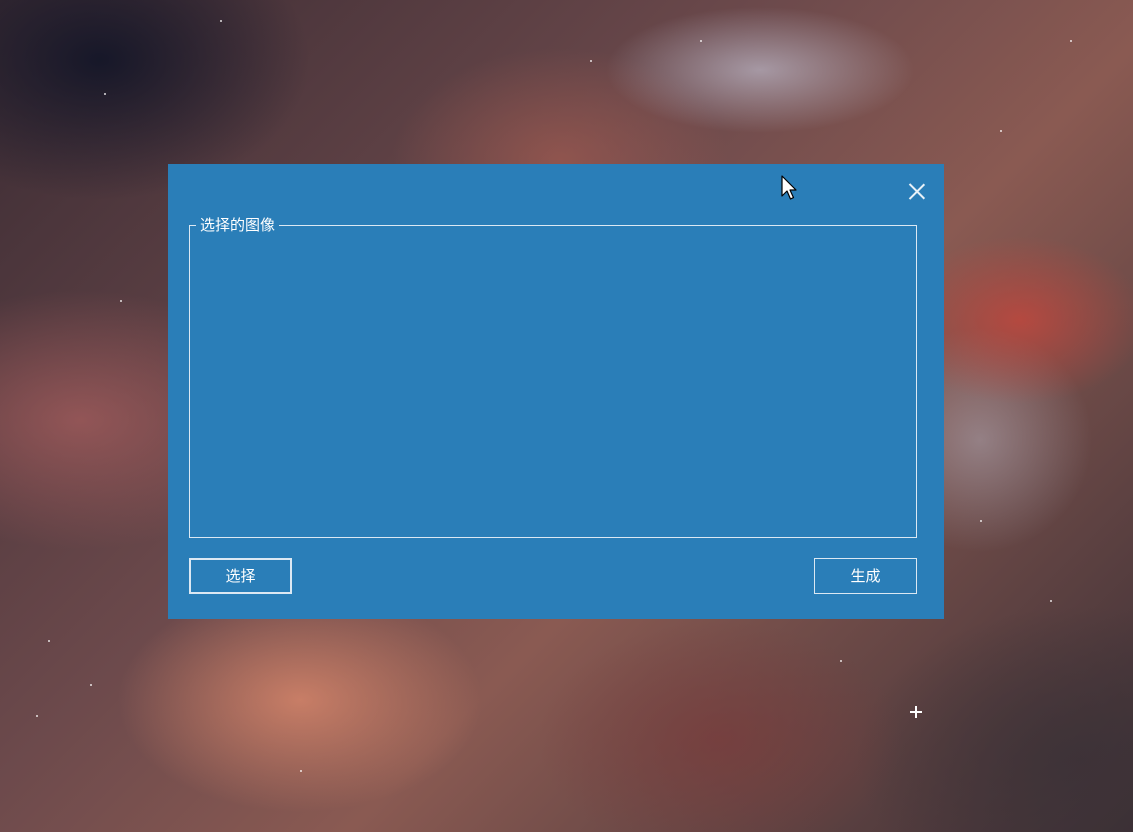 The height and width of the screenshot is (832, 1133). What do you see at coordinates (865, 576) in the screenshot?
I see `generate-button: 生成` at bounding box center [865, 576].